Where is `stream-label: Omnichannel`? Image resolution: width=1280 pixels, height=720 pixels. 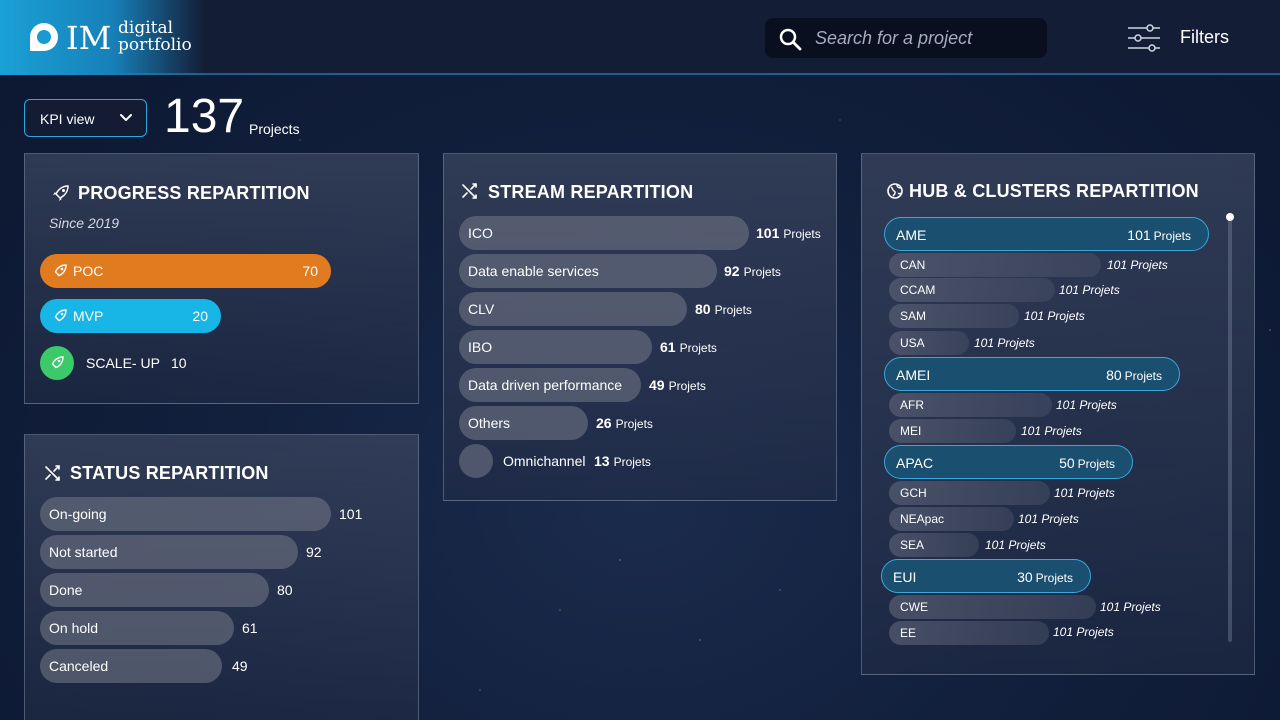
stream-label: Omnichannel is located at coordinates (544, 461).